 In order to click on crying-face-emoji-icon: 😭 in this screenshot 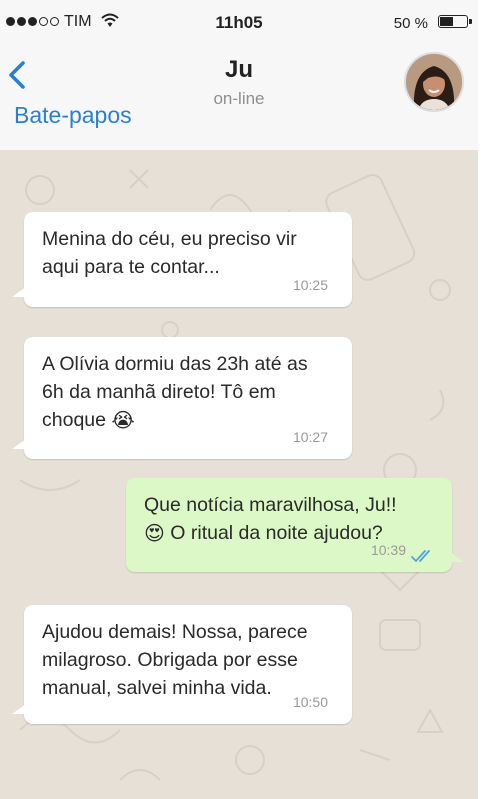, I will do `click(123, 420)`.